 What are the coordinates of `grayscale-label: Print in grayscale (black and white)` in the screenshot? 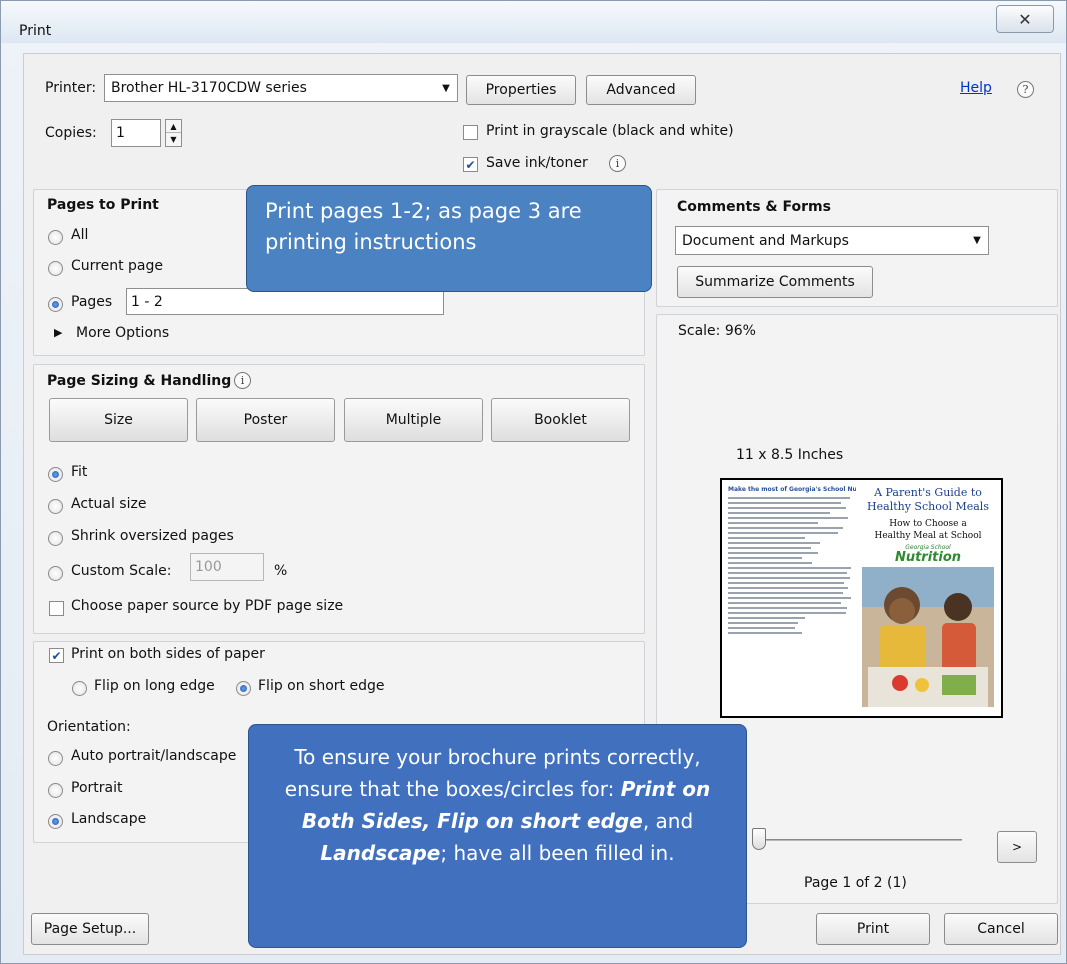 It's located at (610, 131).